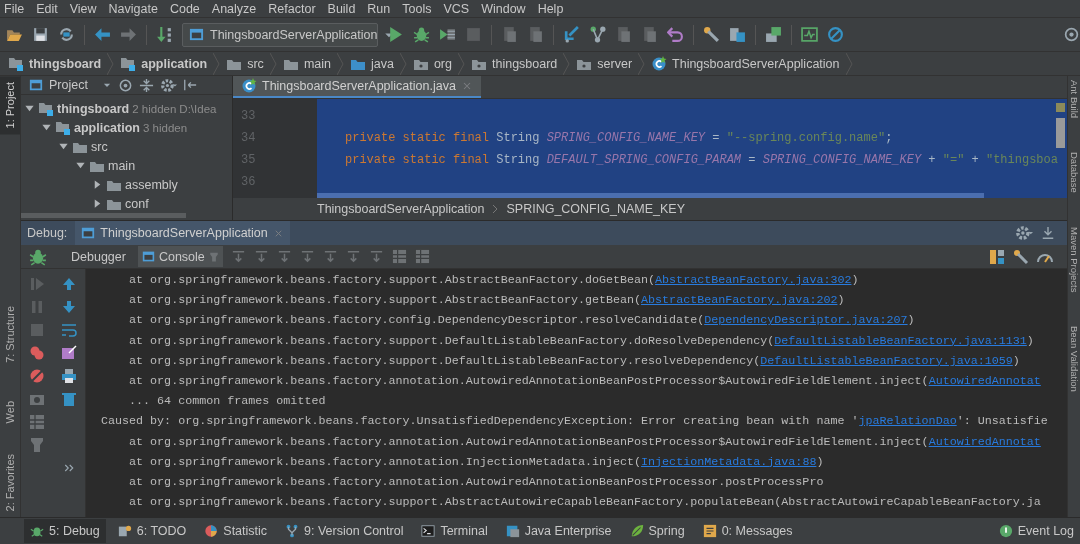 The image size is (1080, 544). Describe the element at coordinates (729, 461) in the screenshot. I see `source-link: InjectionMetadata.java:88` at that location.